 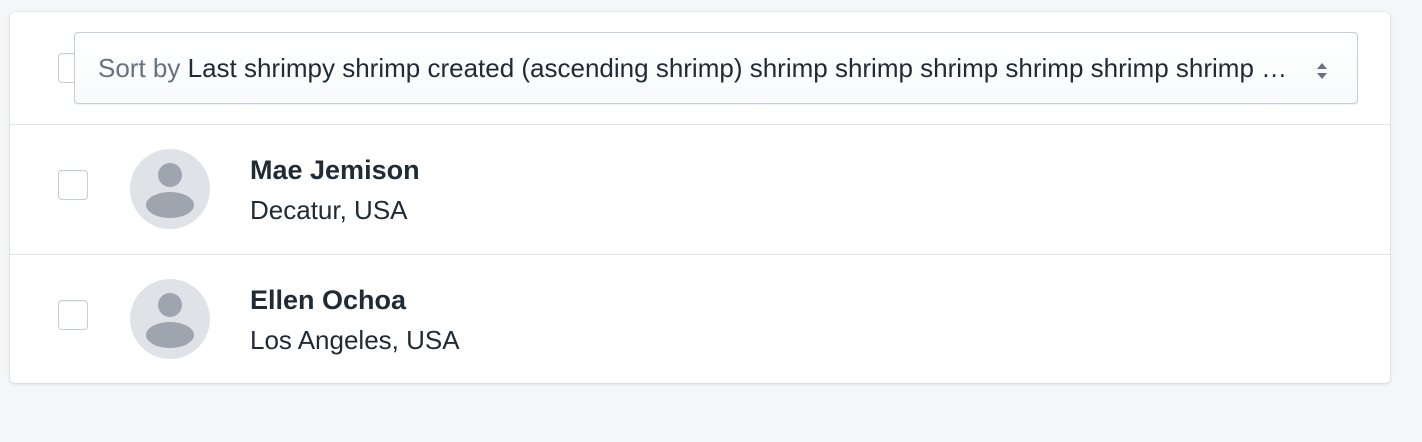 What do you see at coordinates (355, 340) in the screenshot?
I see `customer-location: Los Angeles, USA` at bounding box center [355, 340].